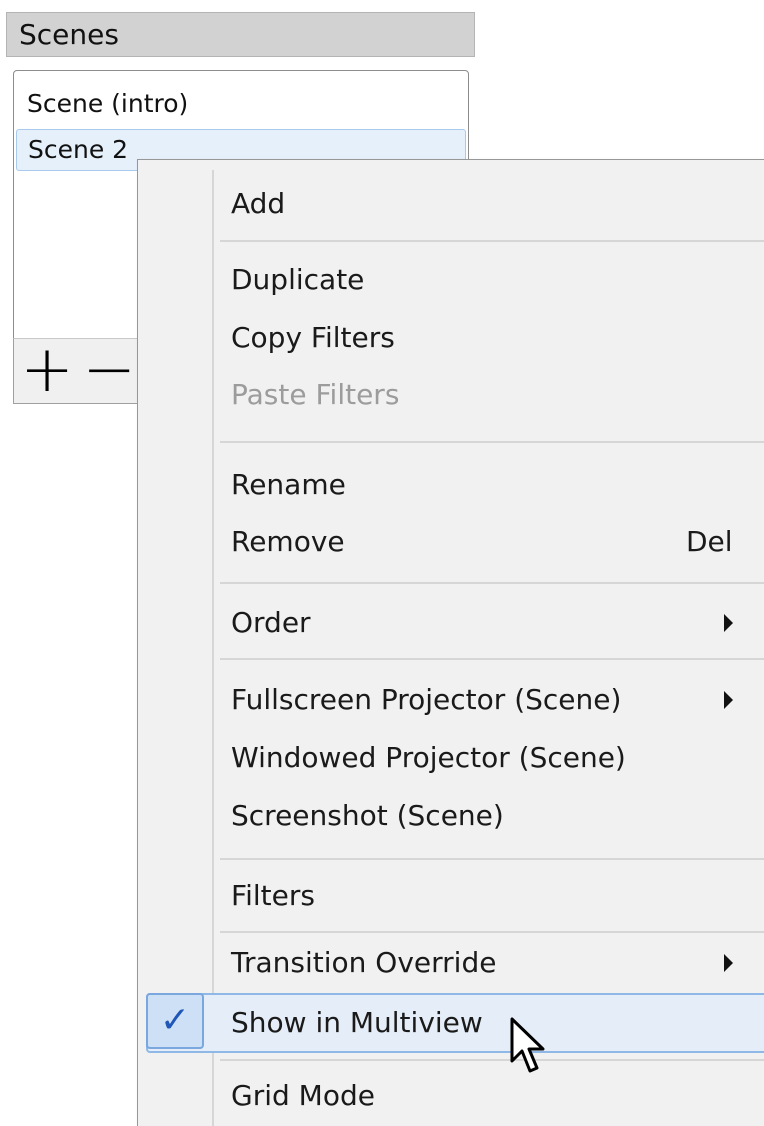 Image resolution: width=764 pixels, height=1126 pixels. Describe the element at coordinates (367, 815) in the screenshot. I see `menu-item-label: Screenshot (Scene)` at that location.